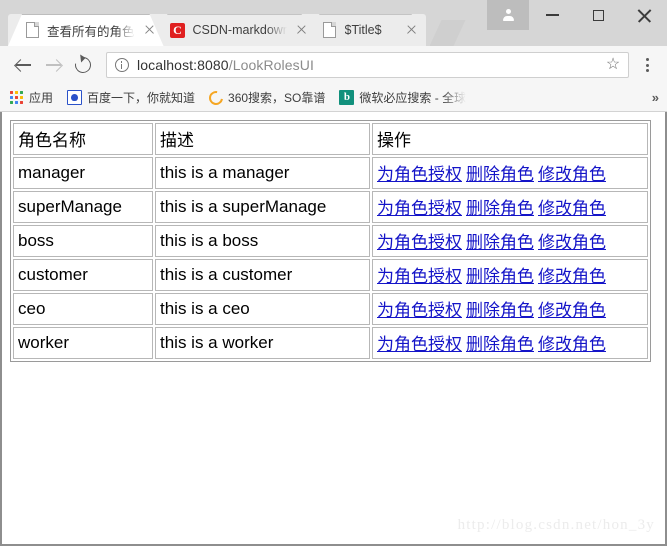 The height and width of the screenshot is (546, 667). I want to click on bookmarks-bar: 应用 百度一下，你就知道 360搜索，SO靠谱 b 微软必应搜索 - 全球 », so click(333, 98).